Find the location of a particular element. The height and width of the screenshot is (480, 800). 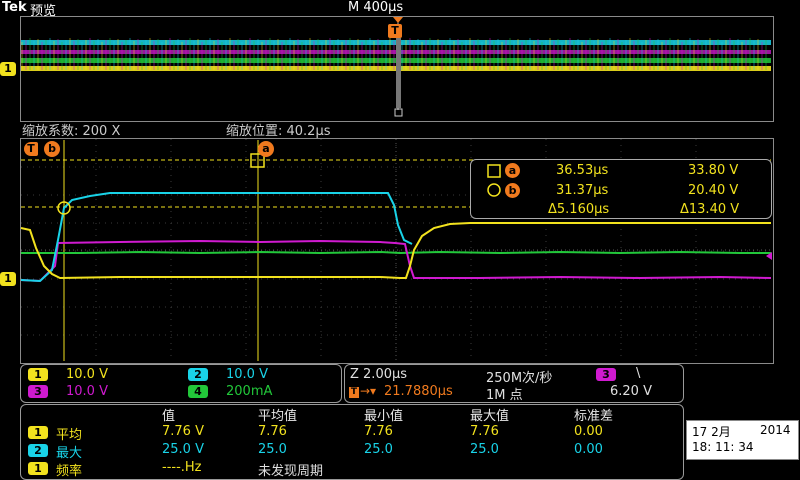

ch2-badge: 2 is located at coordinates (198, 374).